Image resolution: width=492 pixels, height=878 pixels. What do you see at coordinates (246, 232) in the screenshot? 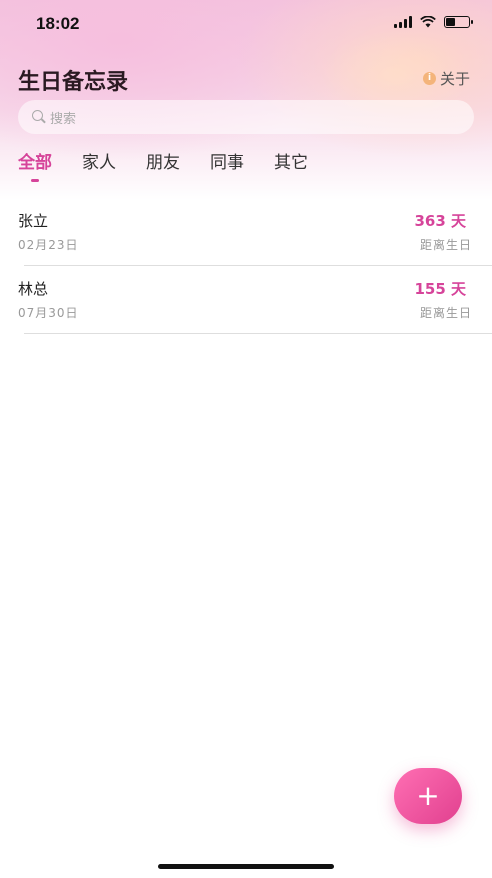
I see `list-item: 张立 02月23日 363 天 距离生日` at bounding box center [246, 232].